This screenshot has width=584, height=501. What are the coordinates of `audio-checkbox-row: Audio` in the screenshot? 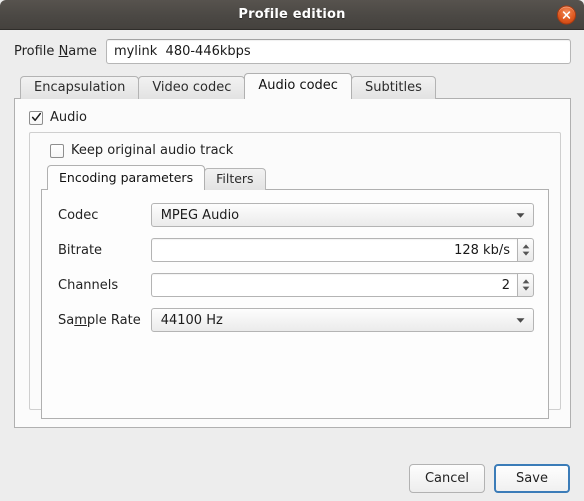 It's located at (292, 117).